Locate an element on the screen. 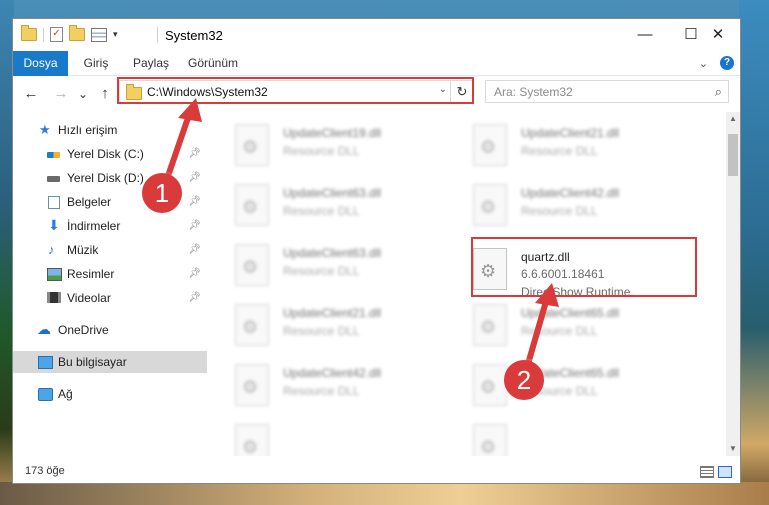 Image resolution: width=769 pixels, height=505 pixels. file-name: UpdateClient21.dll is located at coordinates (332, 313).